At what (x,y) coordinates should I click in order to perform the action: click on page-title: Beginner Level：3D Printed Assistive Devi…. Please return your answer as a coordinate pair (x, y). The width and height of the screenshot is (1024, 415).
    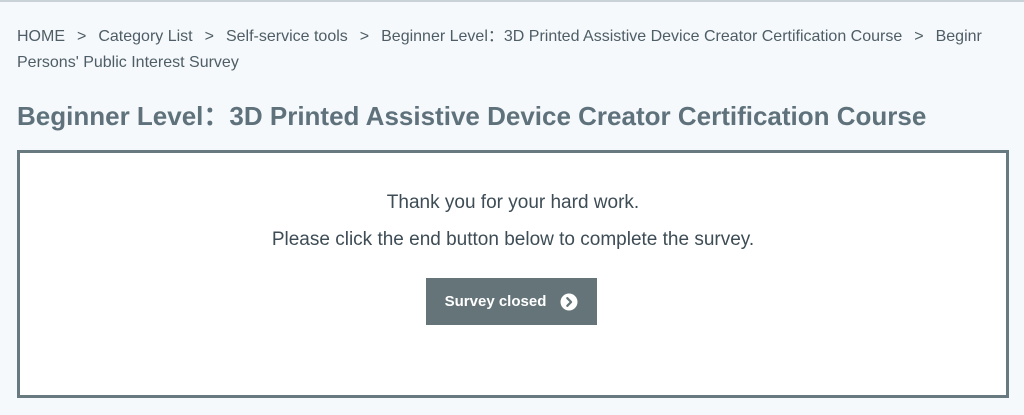
    Looking at the image, I should click on (472, 116).